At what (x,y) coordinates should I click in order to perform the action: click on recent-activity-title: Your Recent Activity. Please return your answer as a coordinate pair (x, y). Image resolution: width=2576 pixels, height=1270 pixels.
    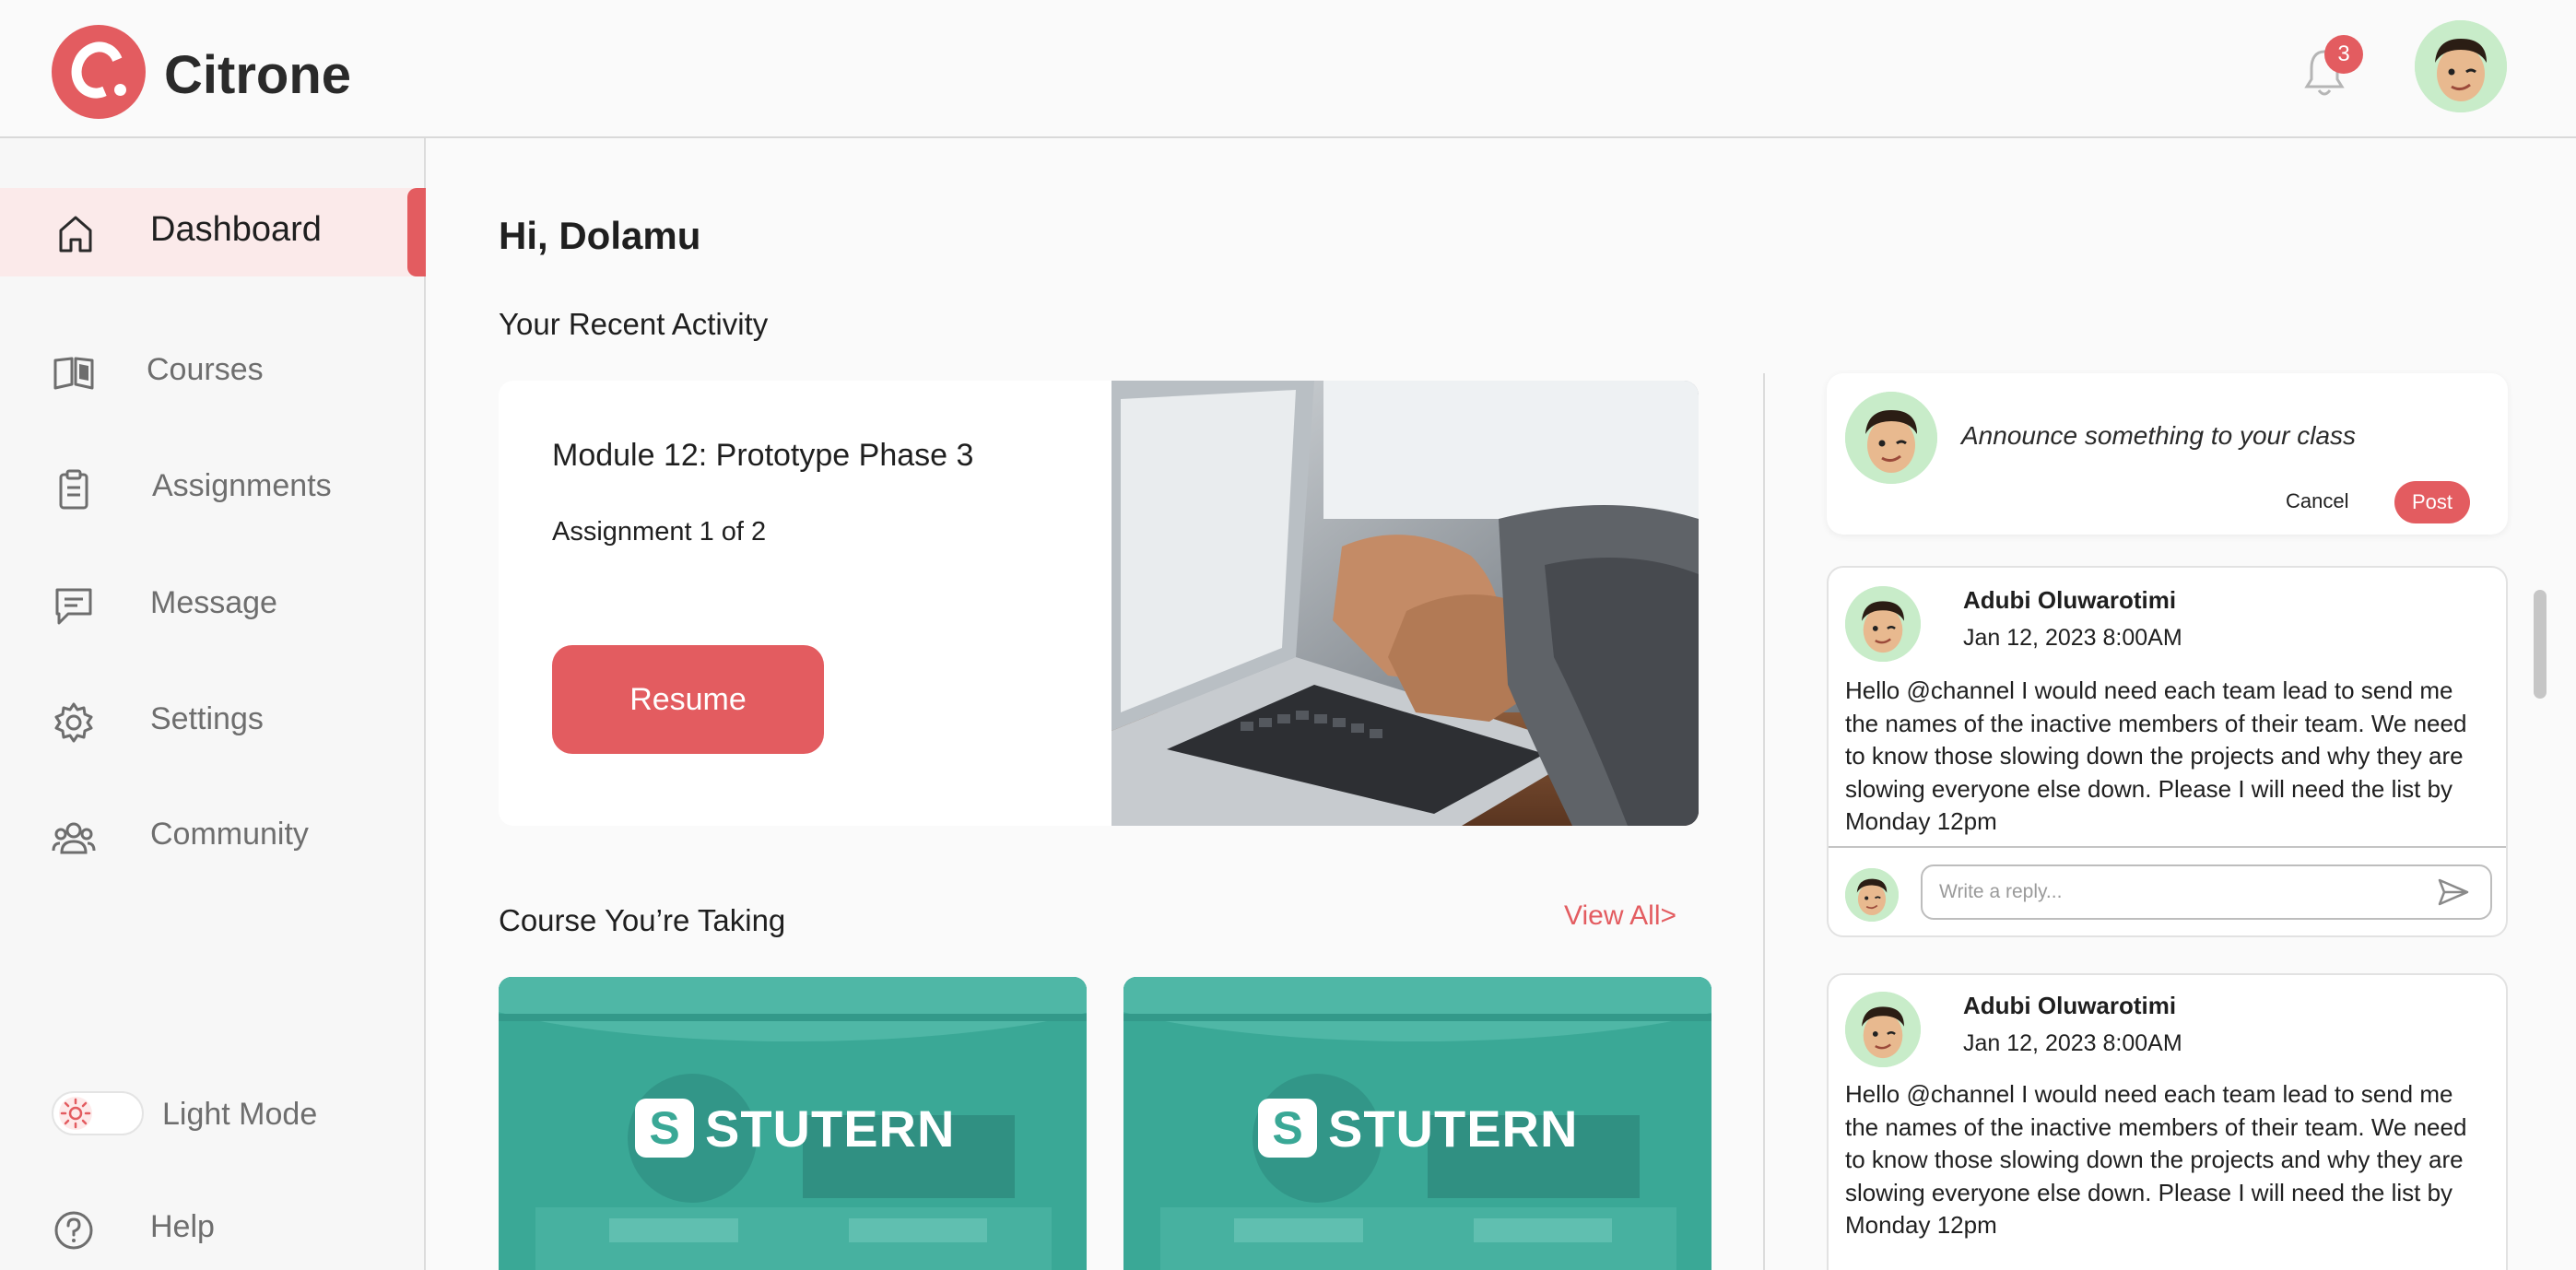
    Looking at the image, I should click on (634, 324).